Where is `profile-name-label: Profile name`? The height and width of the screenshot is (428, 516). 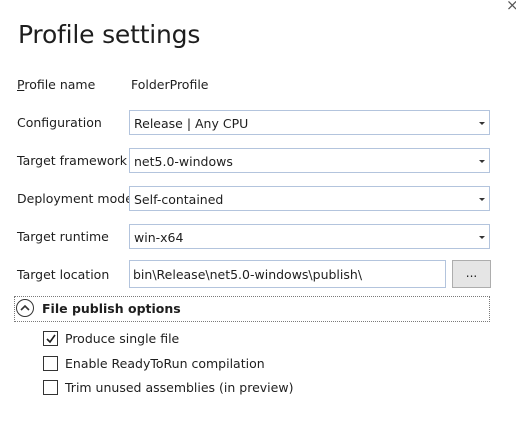
profile-name-label: Profile name is located at coordinates (56, 84).